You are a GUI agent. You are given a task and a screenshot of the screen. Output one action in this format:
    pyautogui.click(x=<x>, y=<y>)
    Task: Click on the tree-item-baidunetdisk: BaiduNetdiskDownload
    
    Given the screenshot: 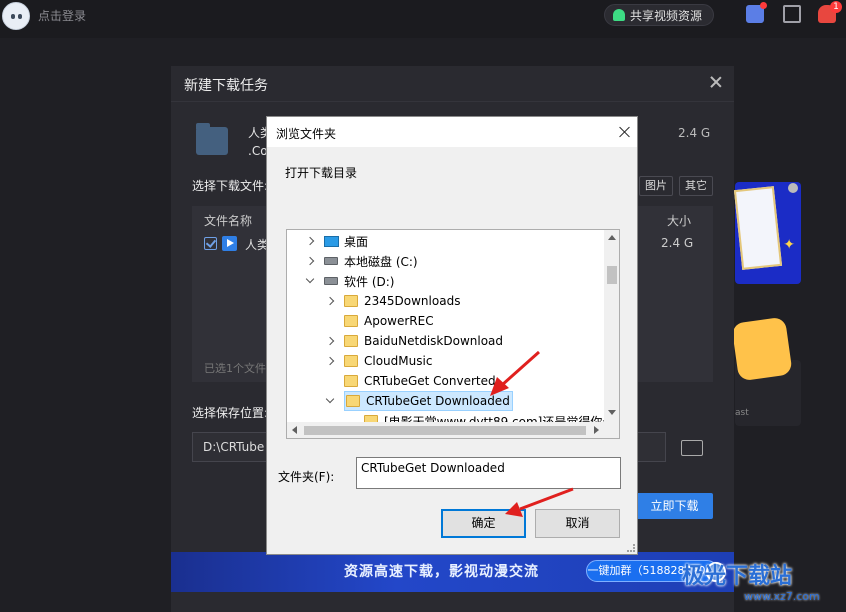 What is the action you would take?
    pyautogui.click(x=414, y=341)
    